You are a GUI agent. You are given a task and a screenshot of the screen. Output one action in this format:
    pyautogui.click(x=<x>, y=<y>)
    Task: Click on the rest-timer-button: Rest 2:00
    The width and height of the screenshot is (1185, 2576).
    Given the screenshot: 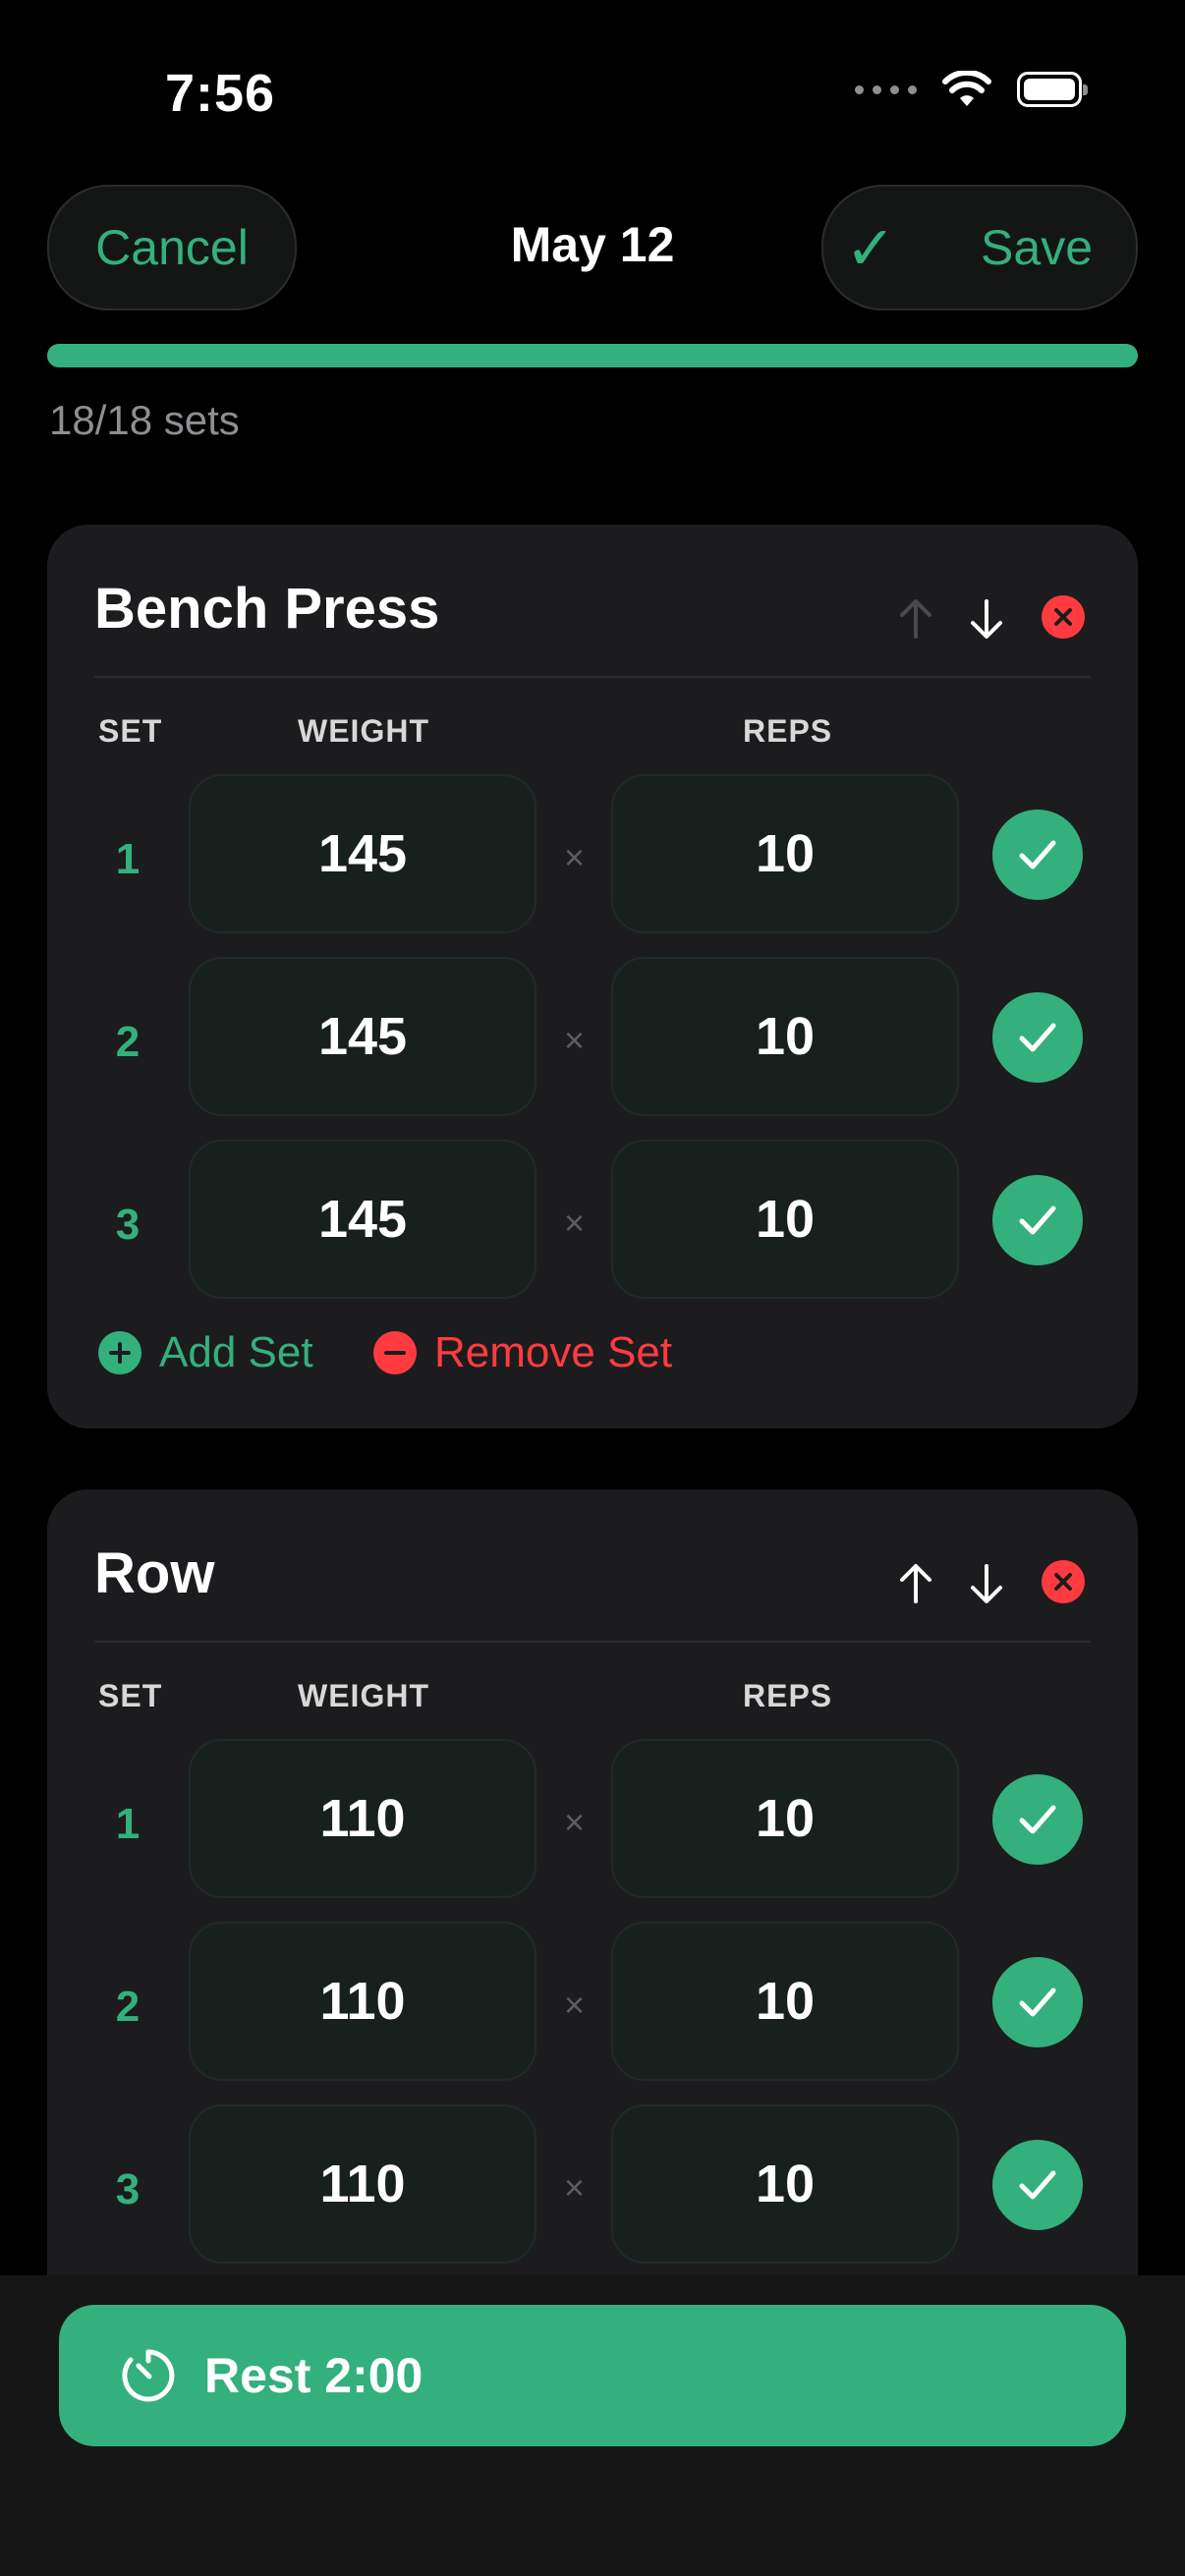 What is the action you would take?
    pyautogui.click(x=592, y=2375)
    